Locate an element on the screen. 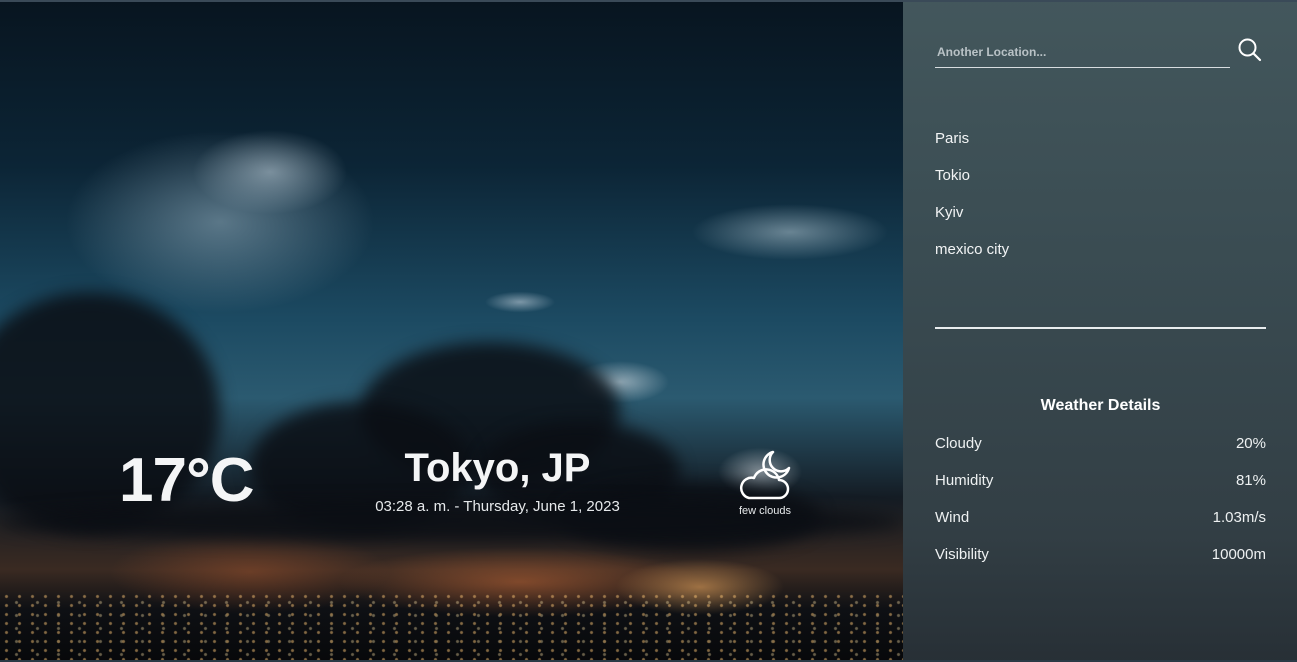 The height and width of the screenshot is (662, 1297). city-item-paris: Paris is located at coordinates (972, 148).